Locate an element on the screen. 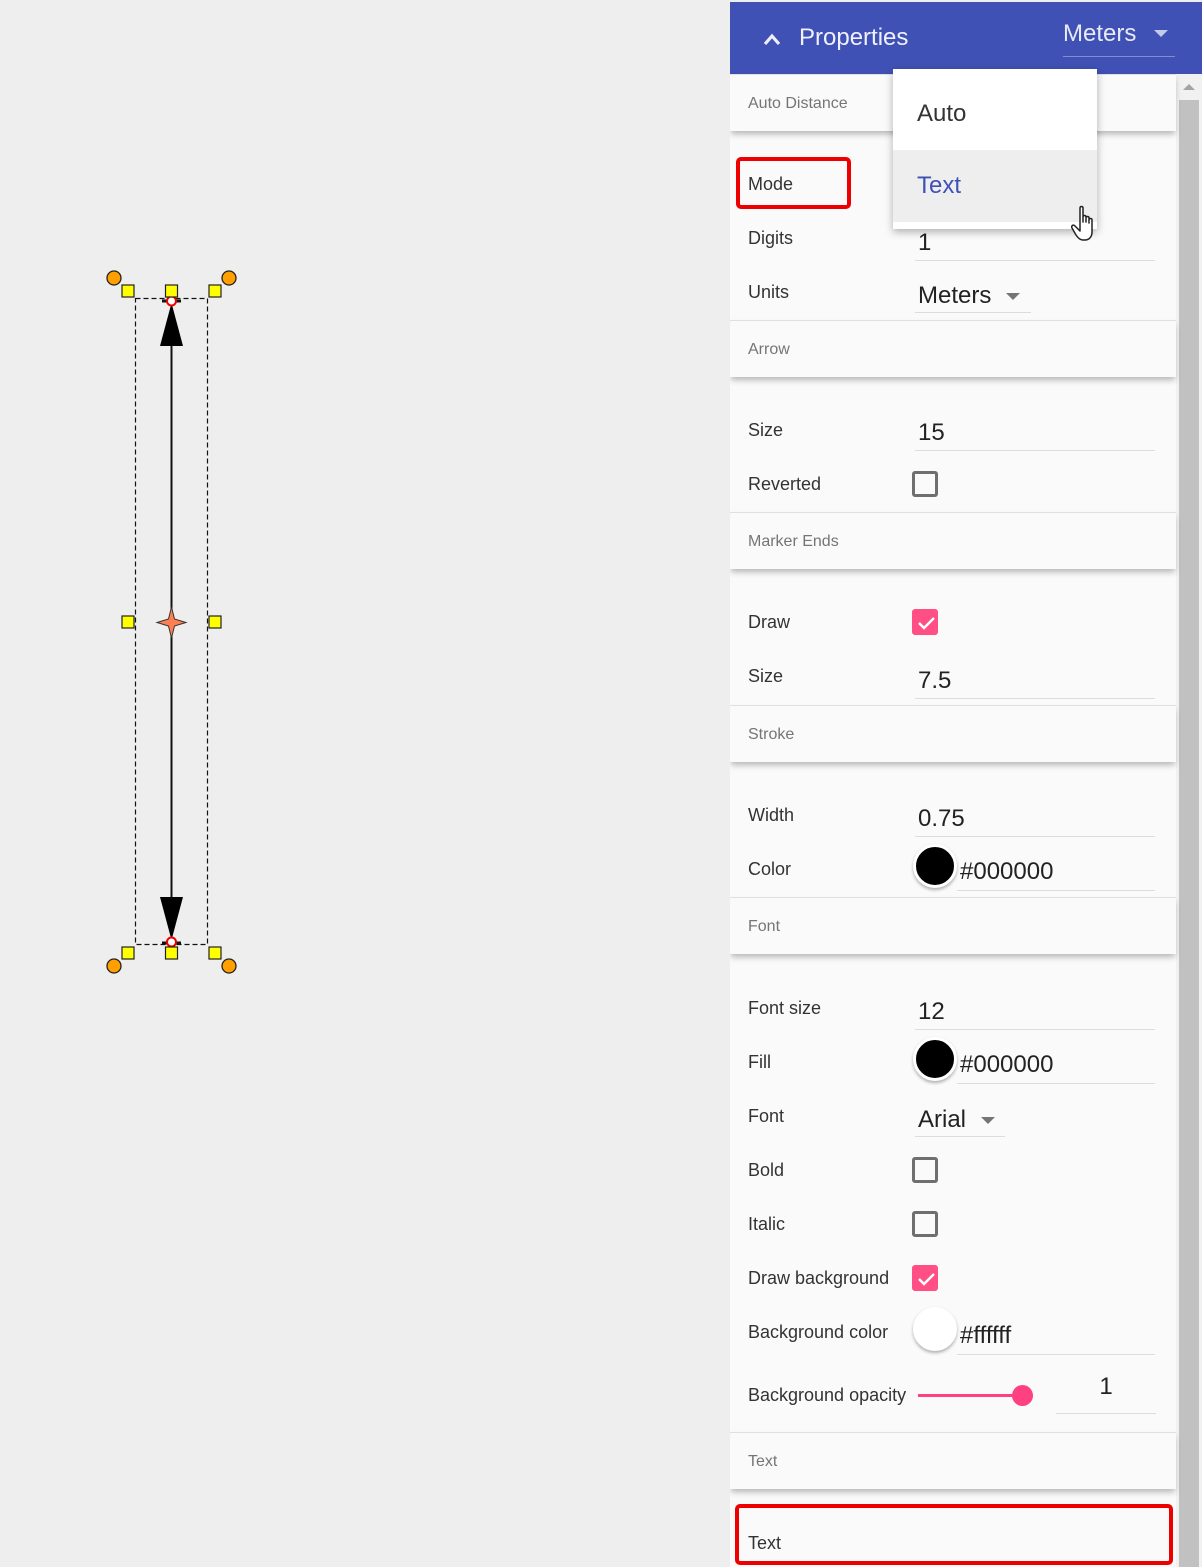 Image resolution: width=1202 pixels, height=1567 pixels. menu-item-auto: Auto is located at coordinates (995, 114).